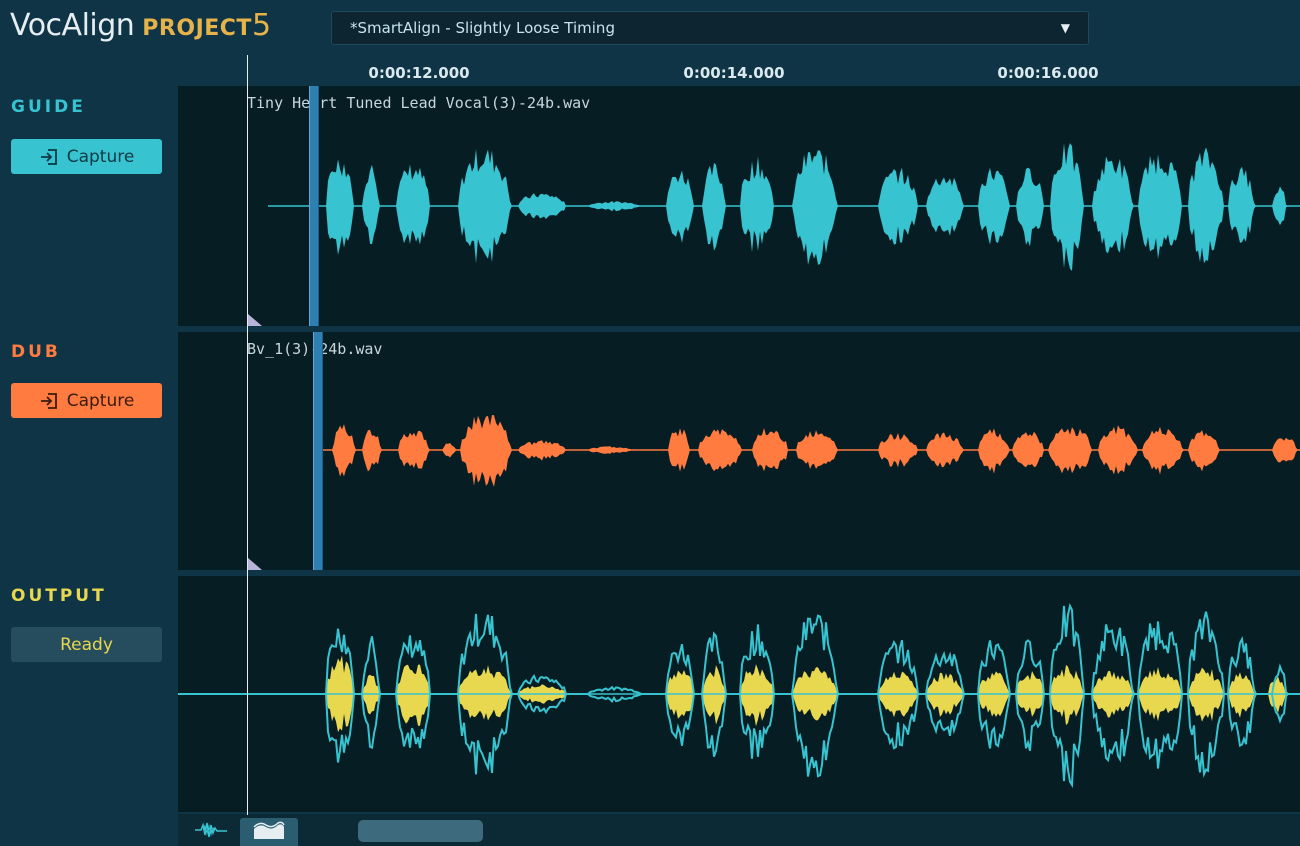 The image size is (1300, 846). Describe the element at coordinates (255, 564) in the screenshot. I see `dub-start-flag` at that location.